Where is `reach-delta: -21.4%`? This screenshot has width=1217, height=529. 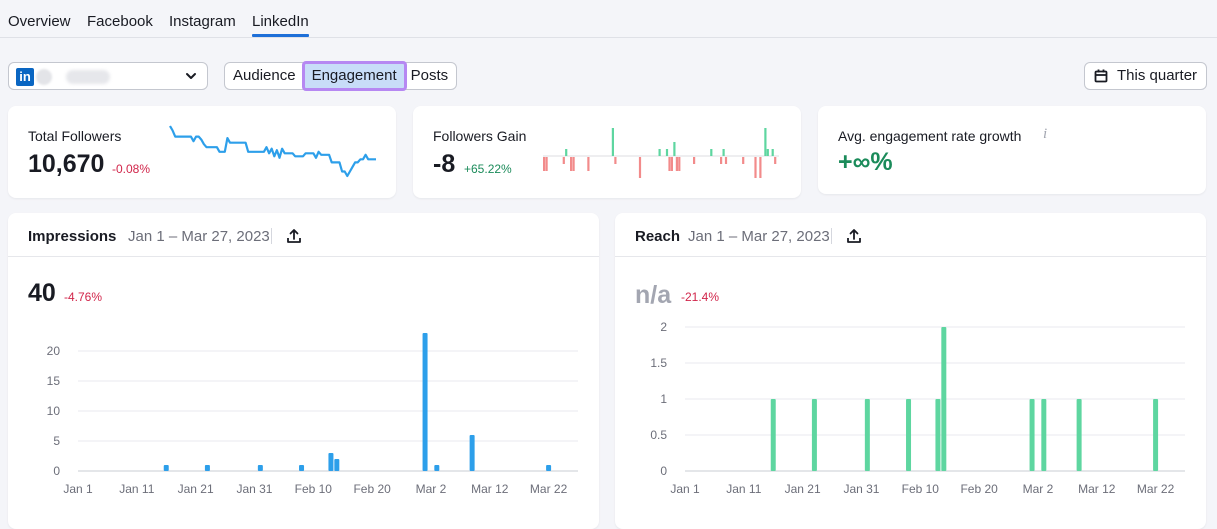
reach-delta: -21.4% is located at coordinates (700, 297).